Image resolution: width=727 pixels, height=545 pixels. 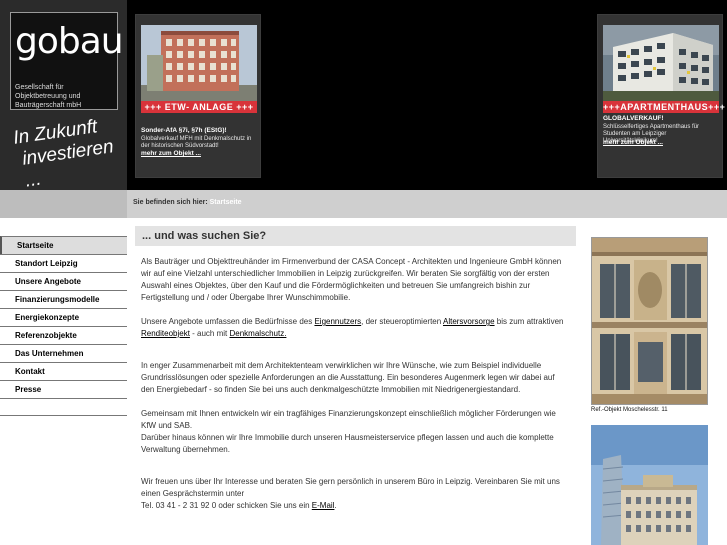 What do you see at coordinates (469, 321) in the screenshot?
I see `link-altersvorsorge: Altersvorsorge` at bounding box center [469, 321].